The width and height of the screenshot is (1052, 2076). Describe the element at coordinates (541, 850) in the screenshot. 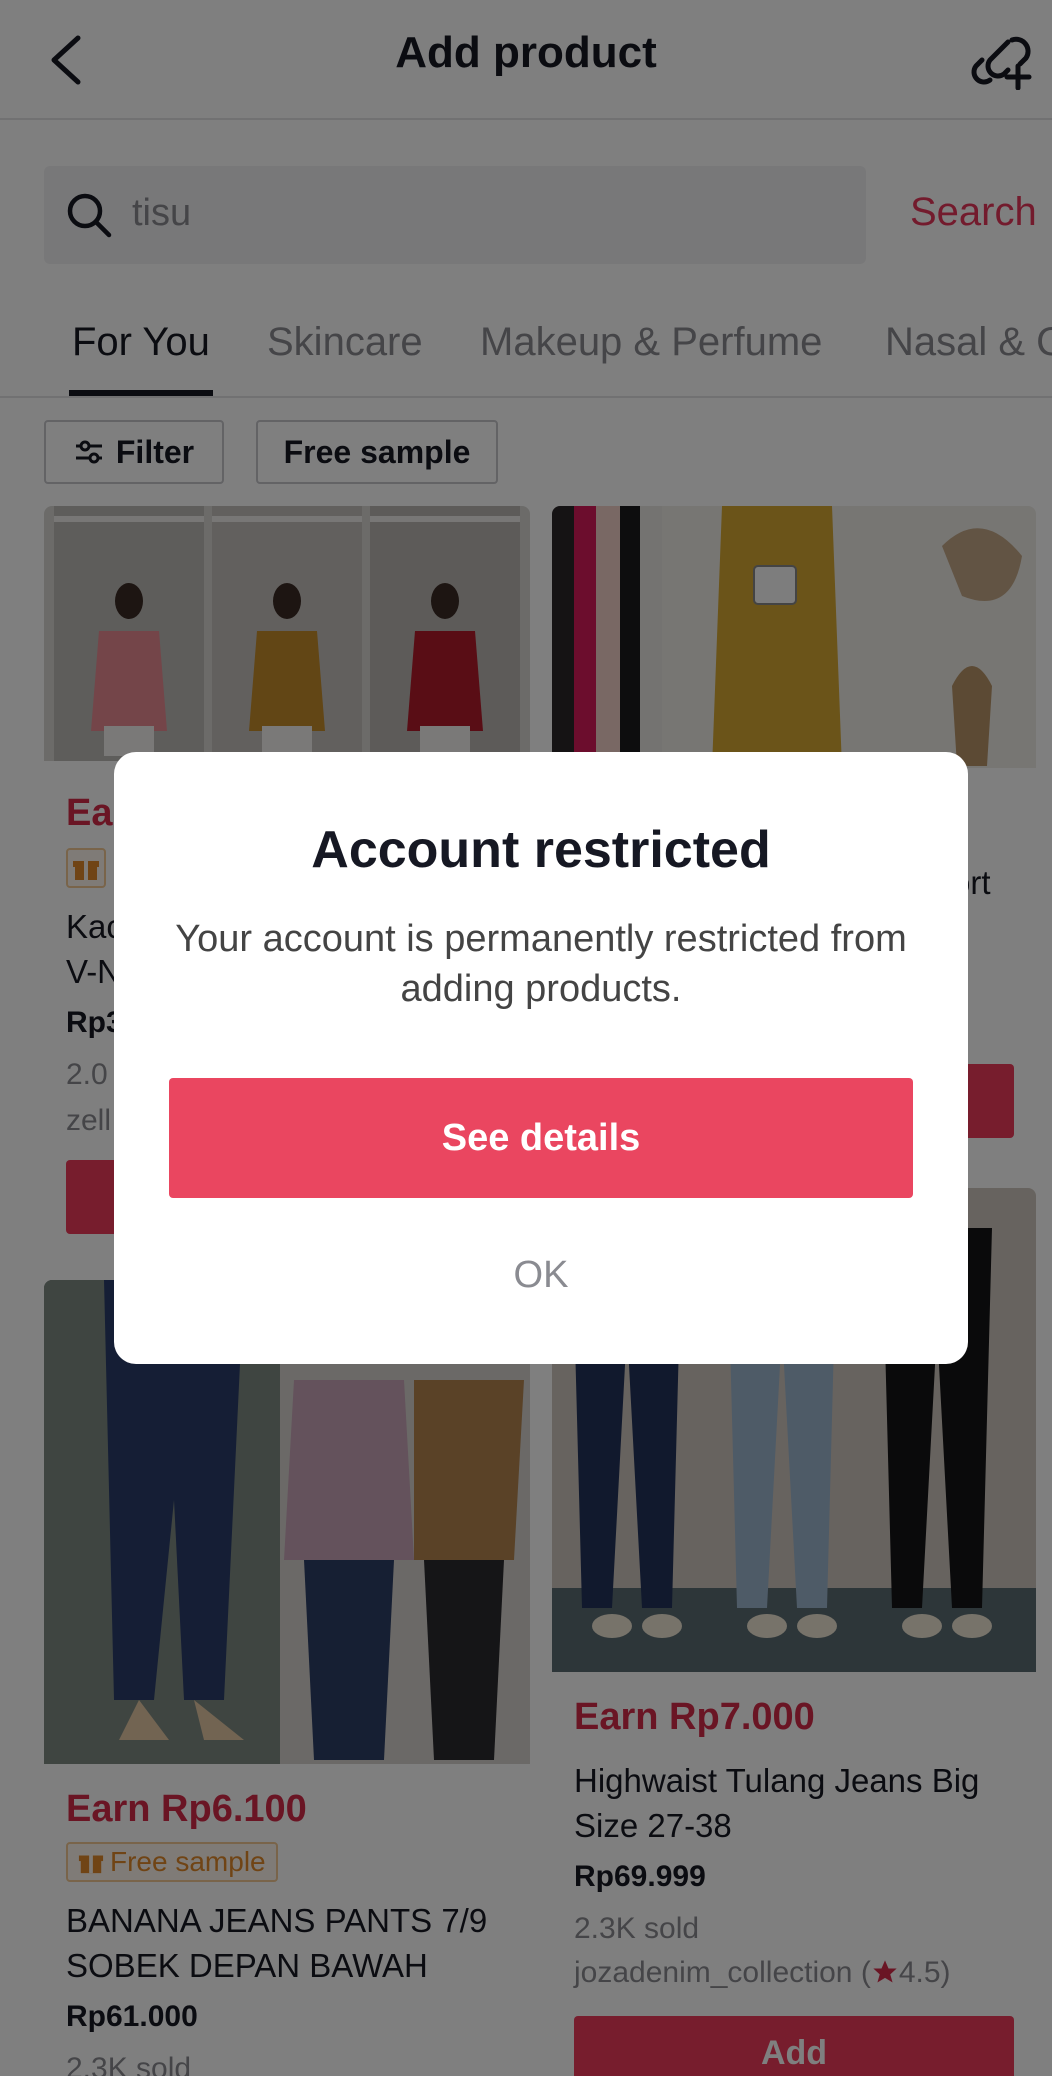

I see `dialog-title: Account restricted` at that location.